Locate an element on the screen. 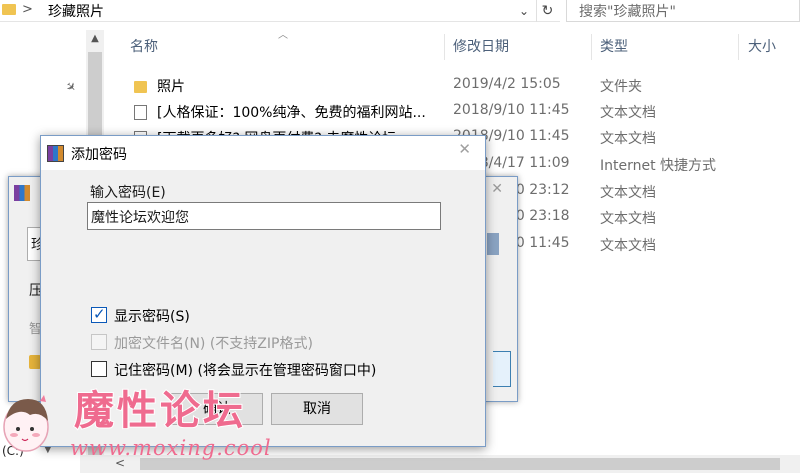  search-input: 搜索"珍藏照片" is located at coordinates (683, 11).